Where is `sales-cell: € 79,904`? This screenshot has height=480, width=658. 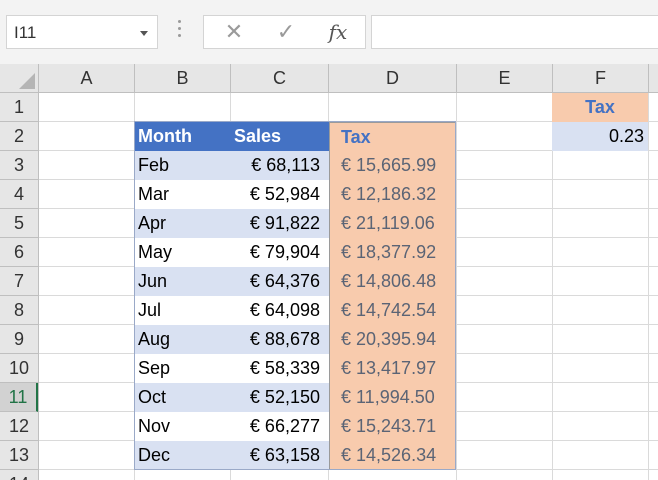
sales-cell: € 79,904 is located at coordinates (279, 252).